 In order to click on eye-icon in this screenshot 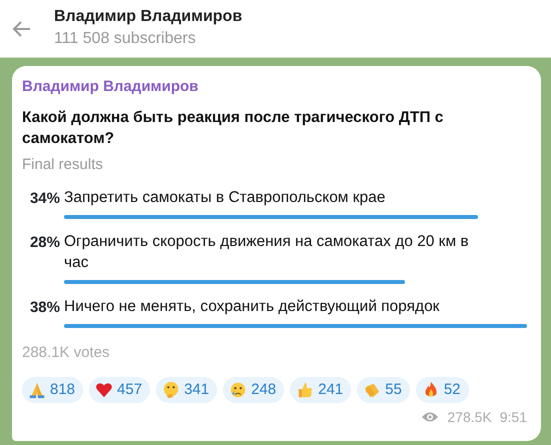, I will do `click(430, 417)`.